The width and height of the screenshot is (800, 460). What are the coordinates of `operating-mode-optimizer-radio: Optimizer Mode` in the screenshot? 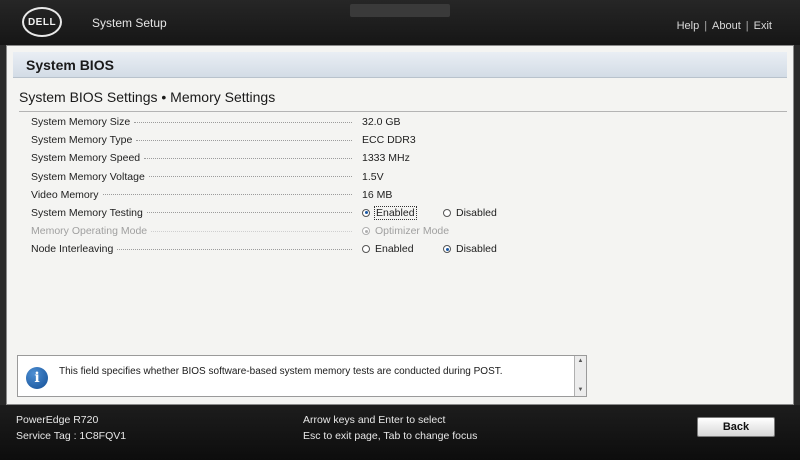 It's located at (405, 231).